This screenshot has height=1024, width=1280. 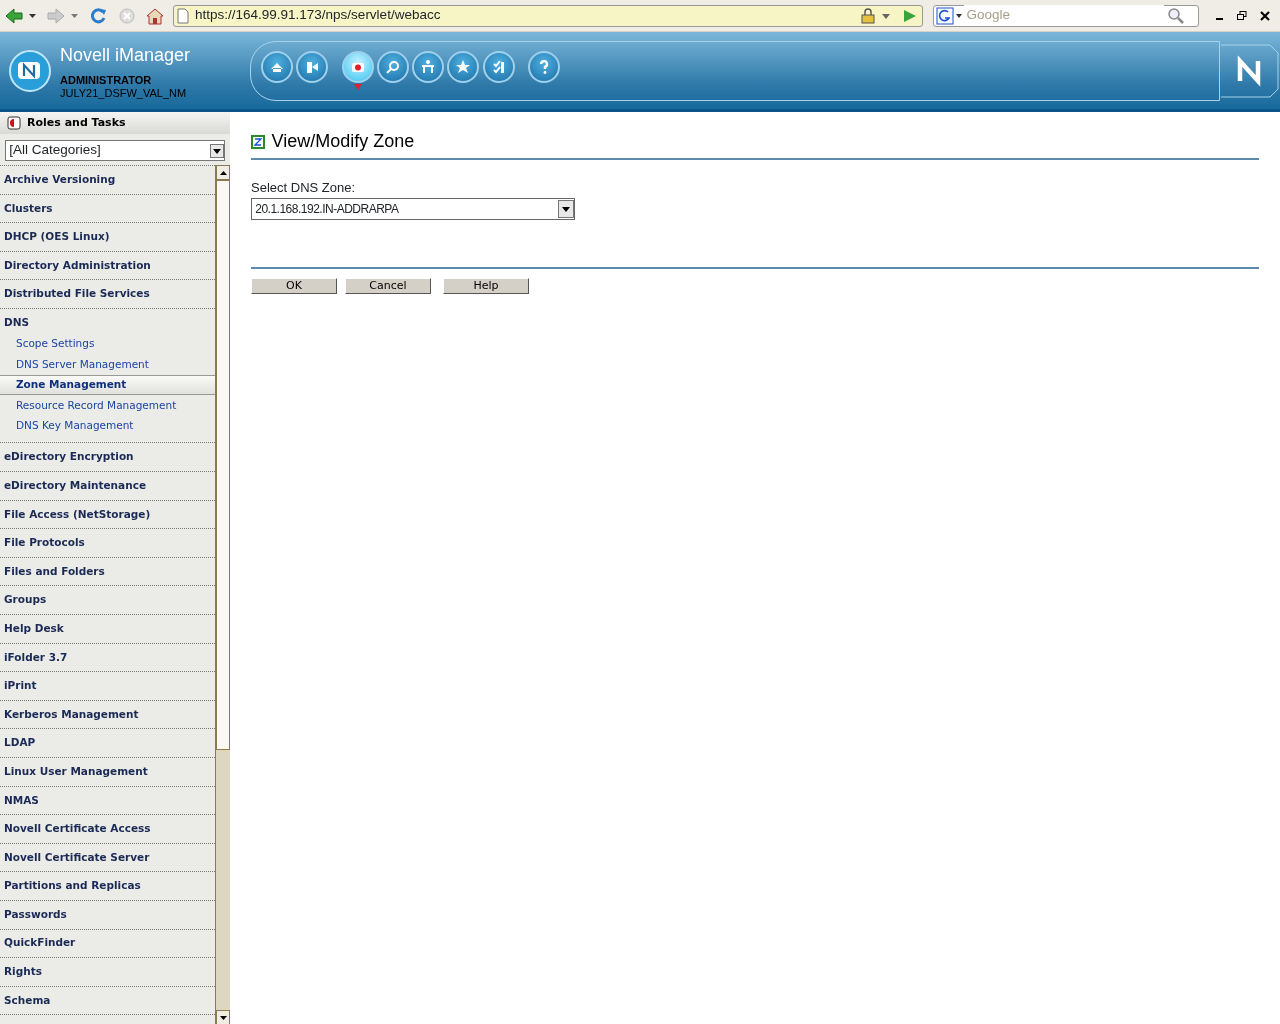 I want to click on task-link: DNS Server Management, so click(x=107, y=364).